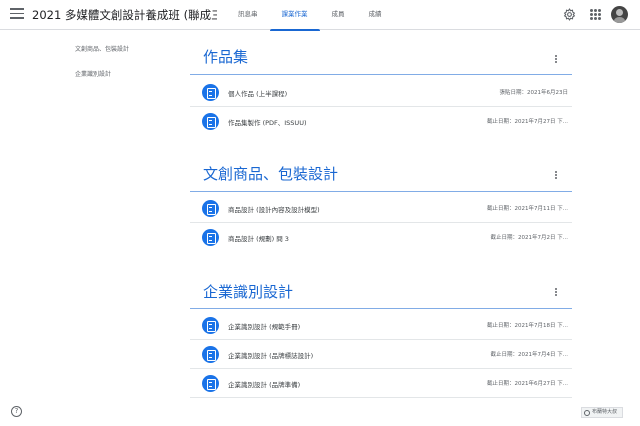  Describe the element at coordinates (271, 174) in the screenshot. I see `topic-title: 文創商品、包裝設計` at that location.